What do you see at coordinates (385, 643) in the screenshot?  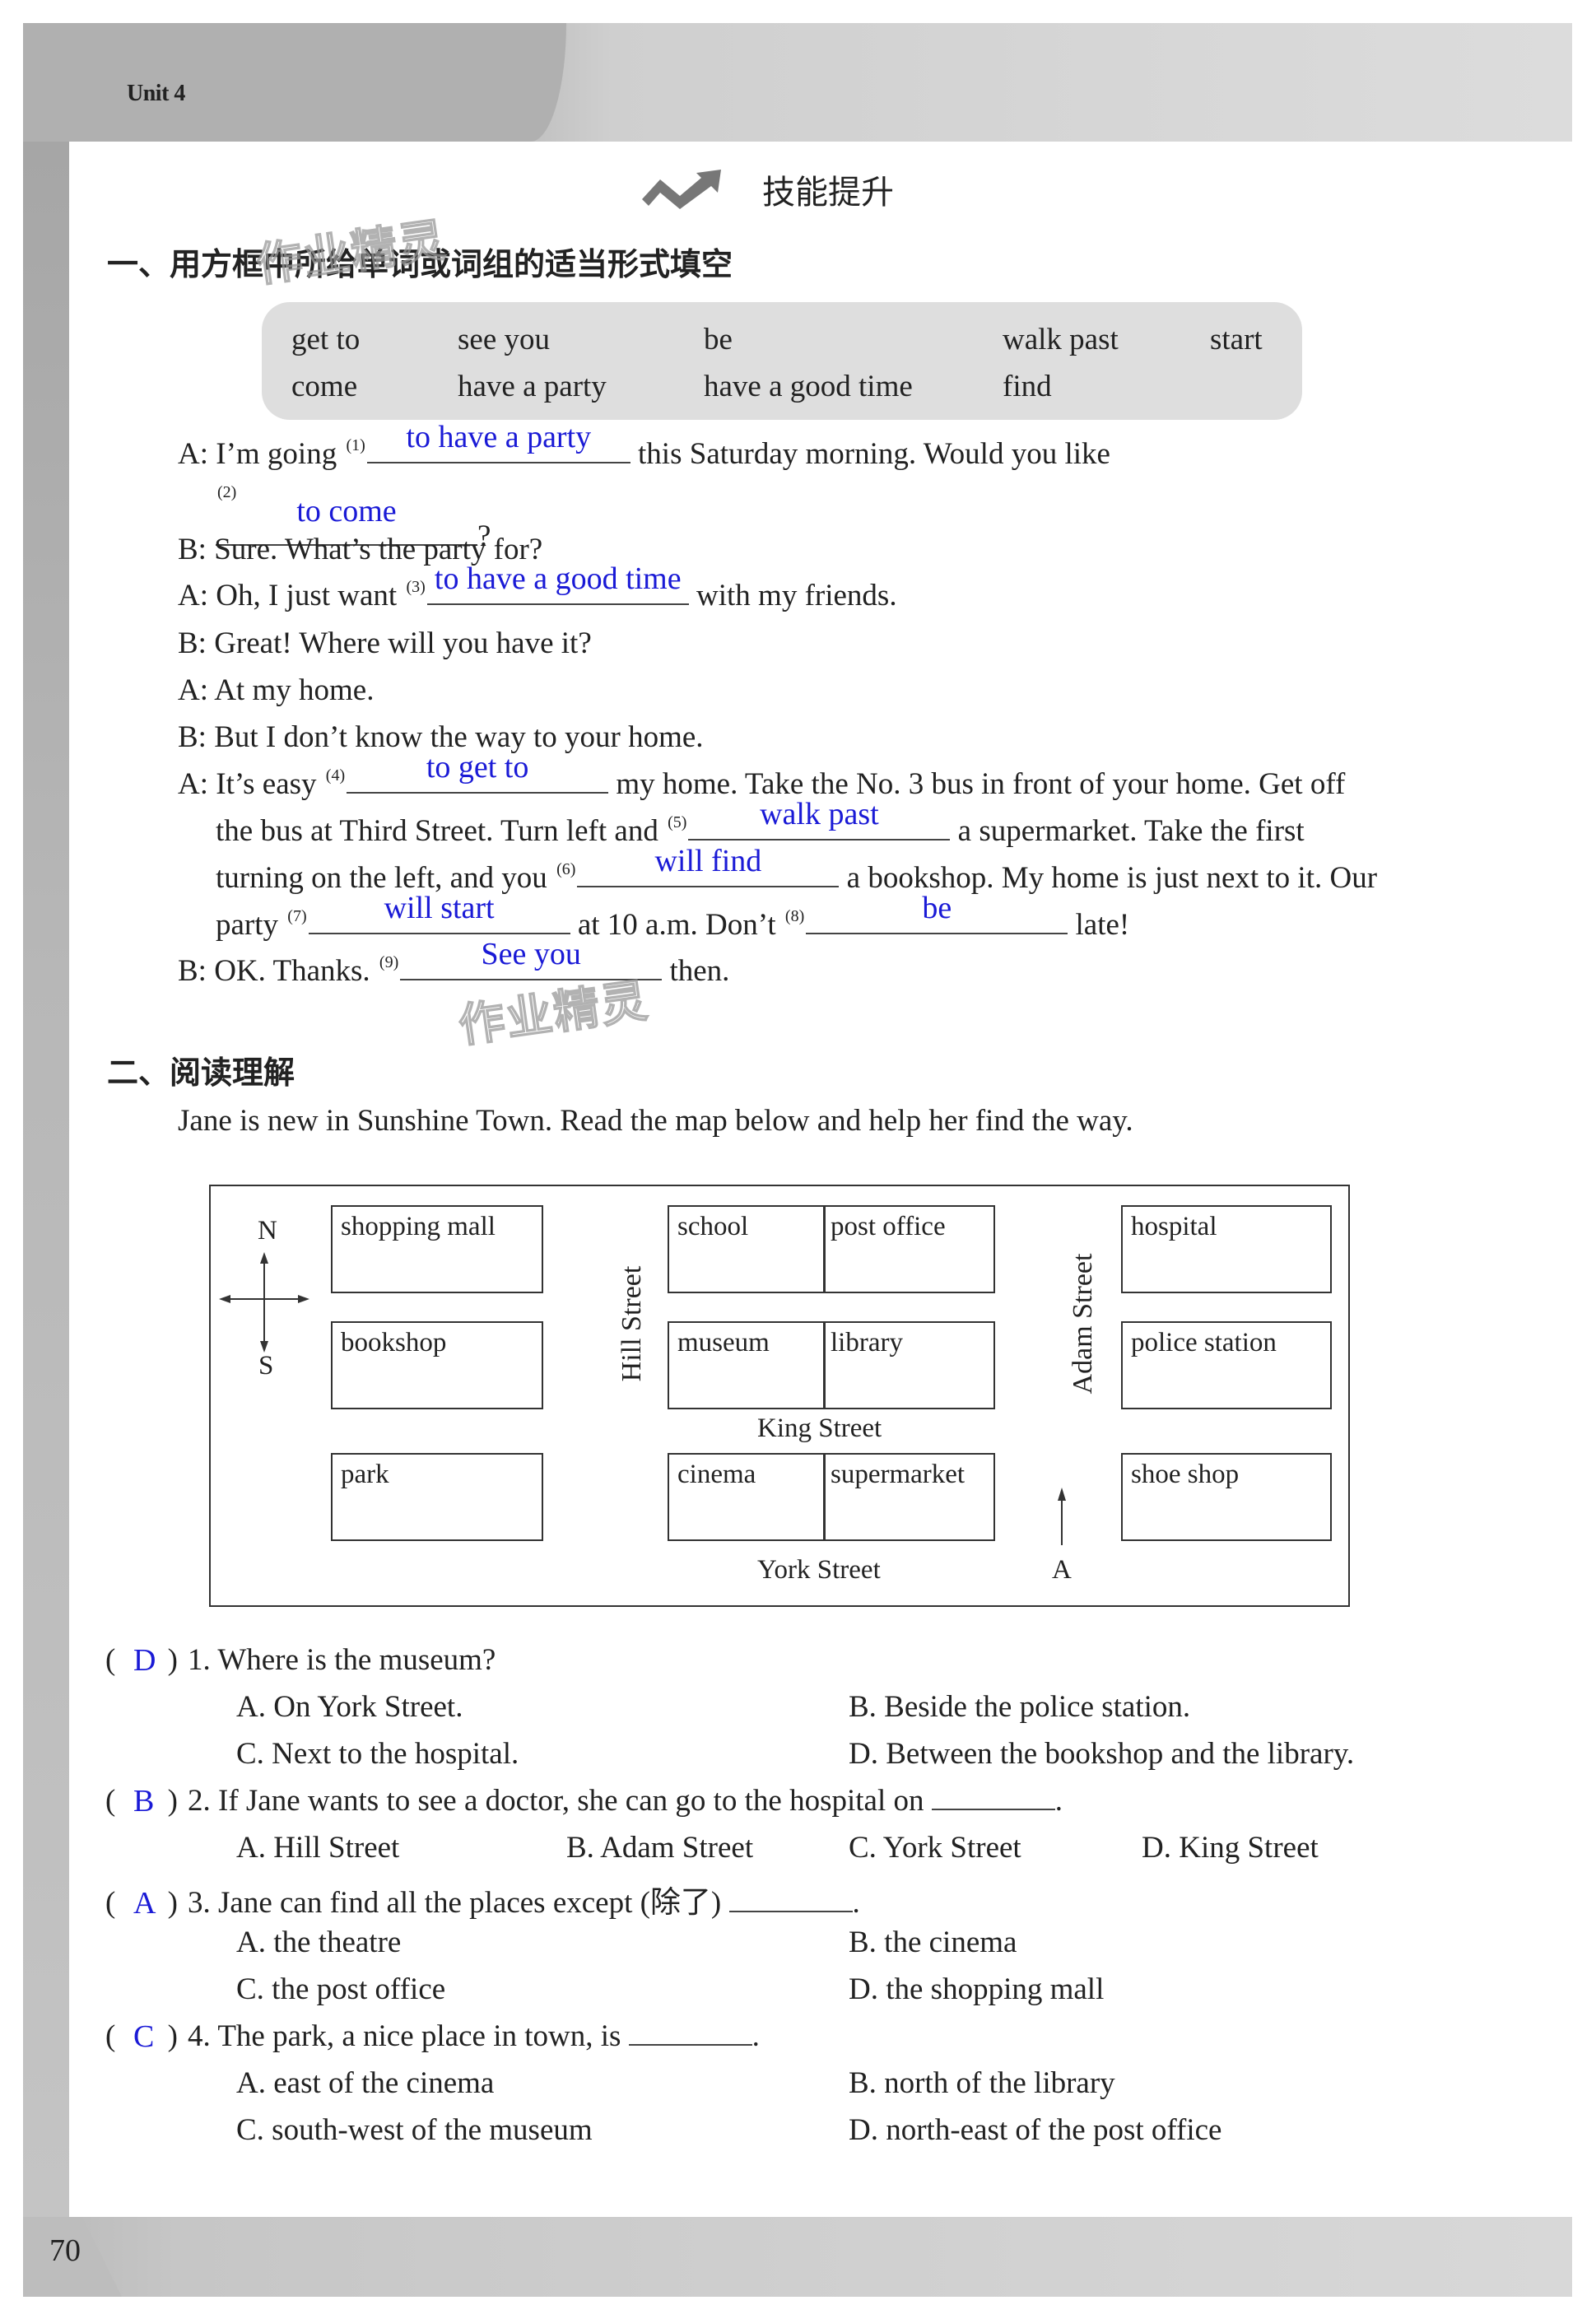 I see `dialogue-line: B: Great! Where will you have it?` at bounding box center [385, 643].